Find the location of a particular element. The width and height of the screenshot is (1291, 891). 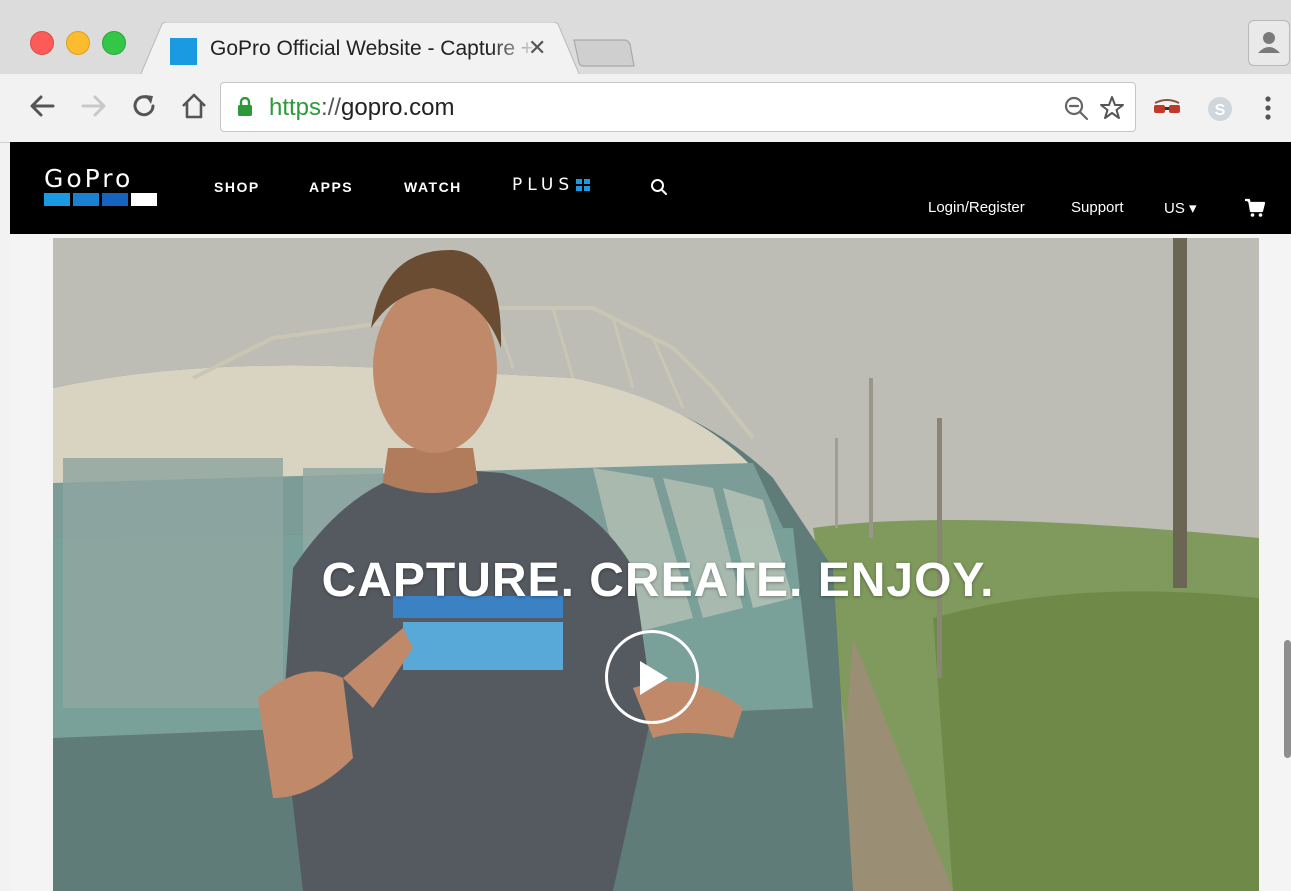

gopro-logo: GoPro is located at coordinates (100, 185).